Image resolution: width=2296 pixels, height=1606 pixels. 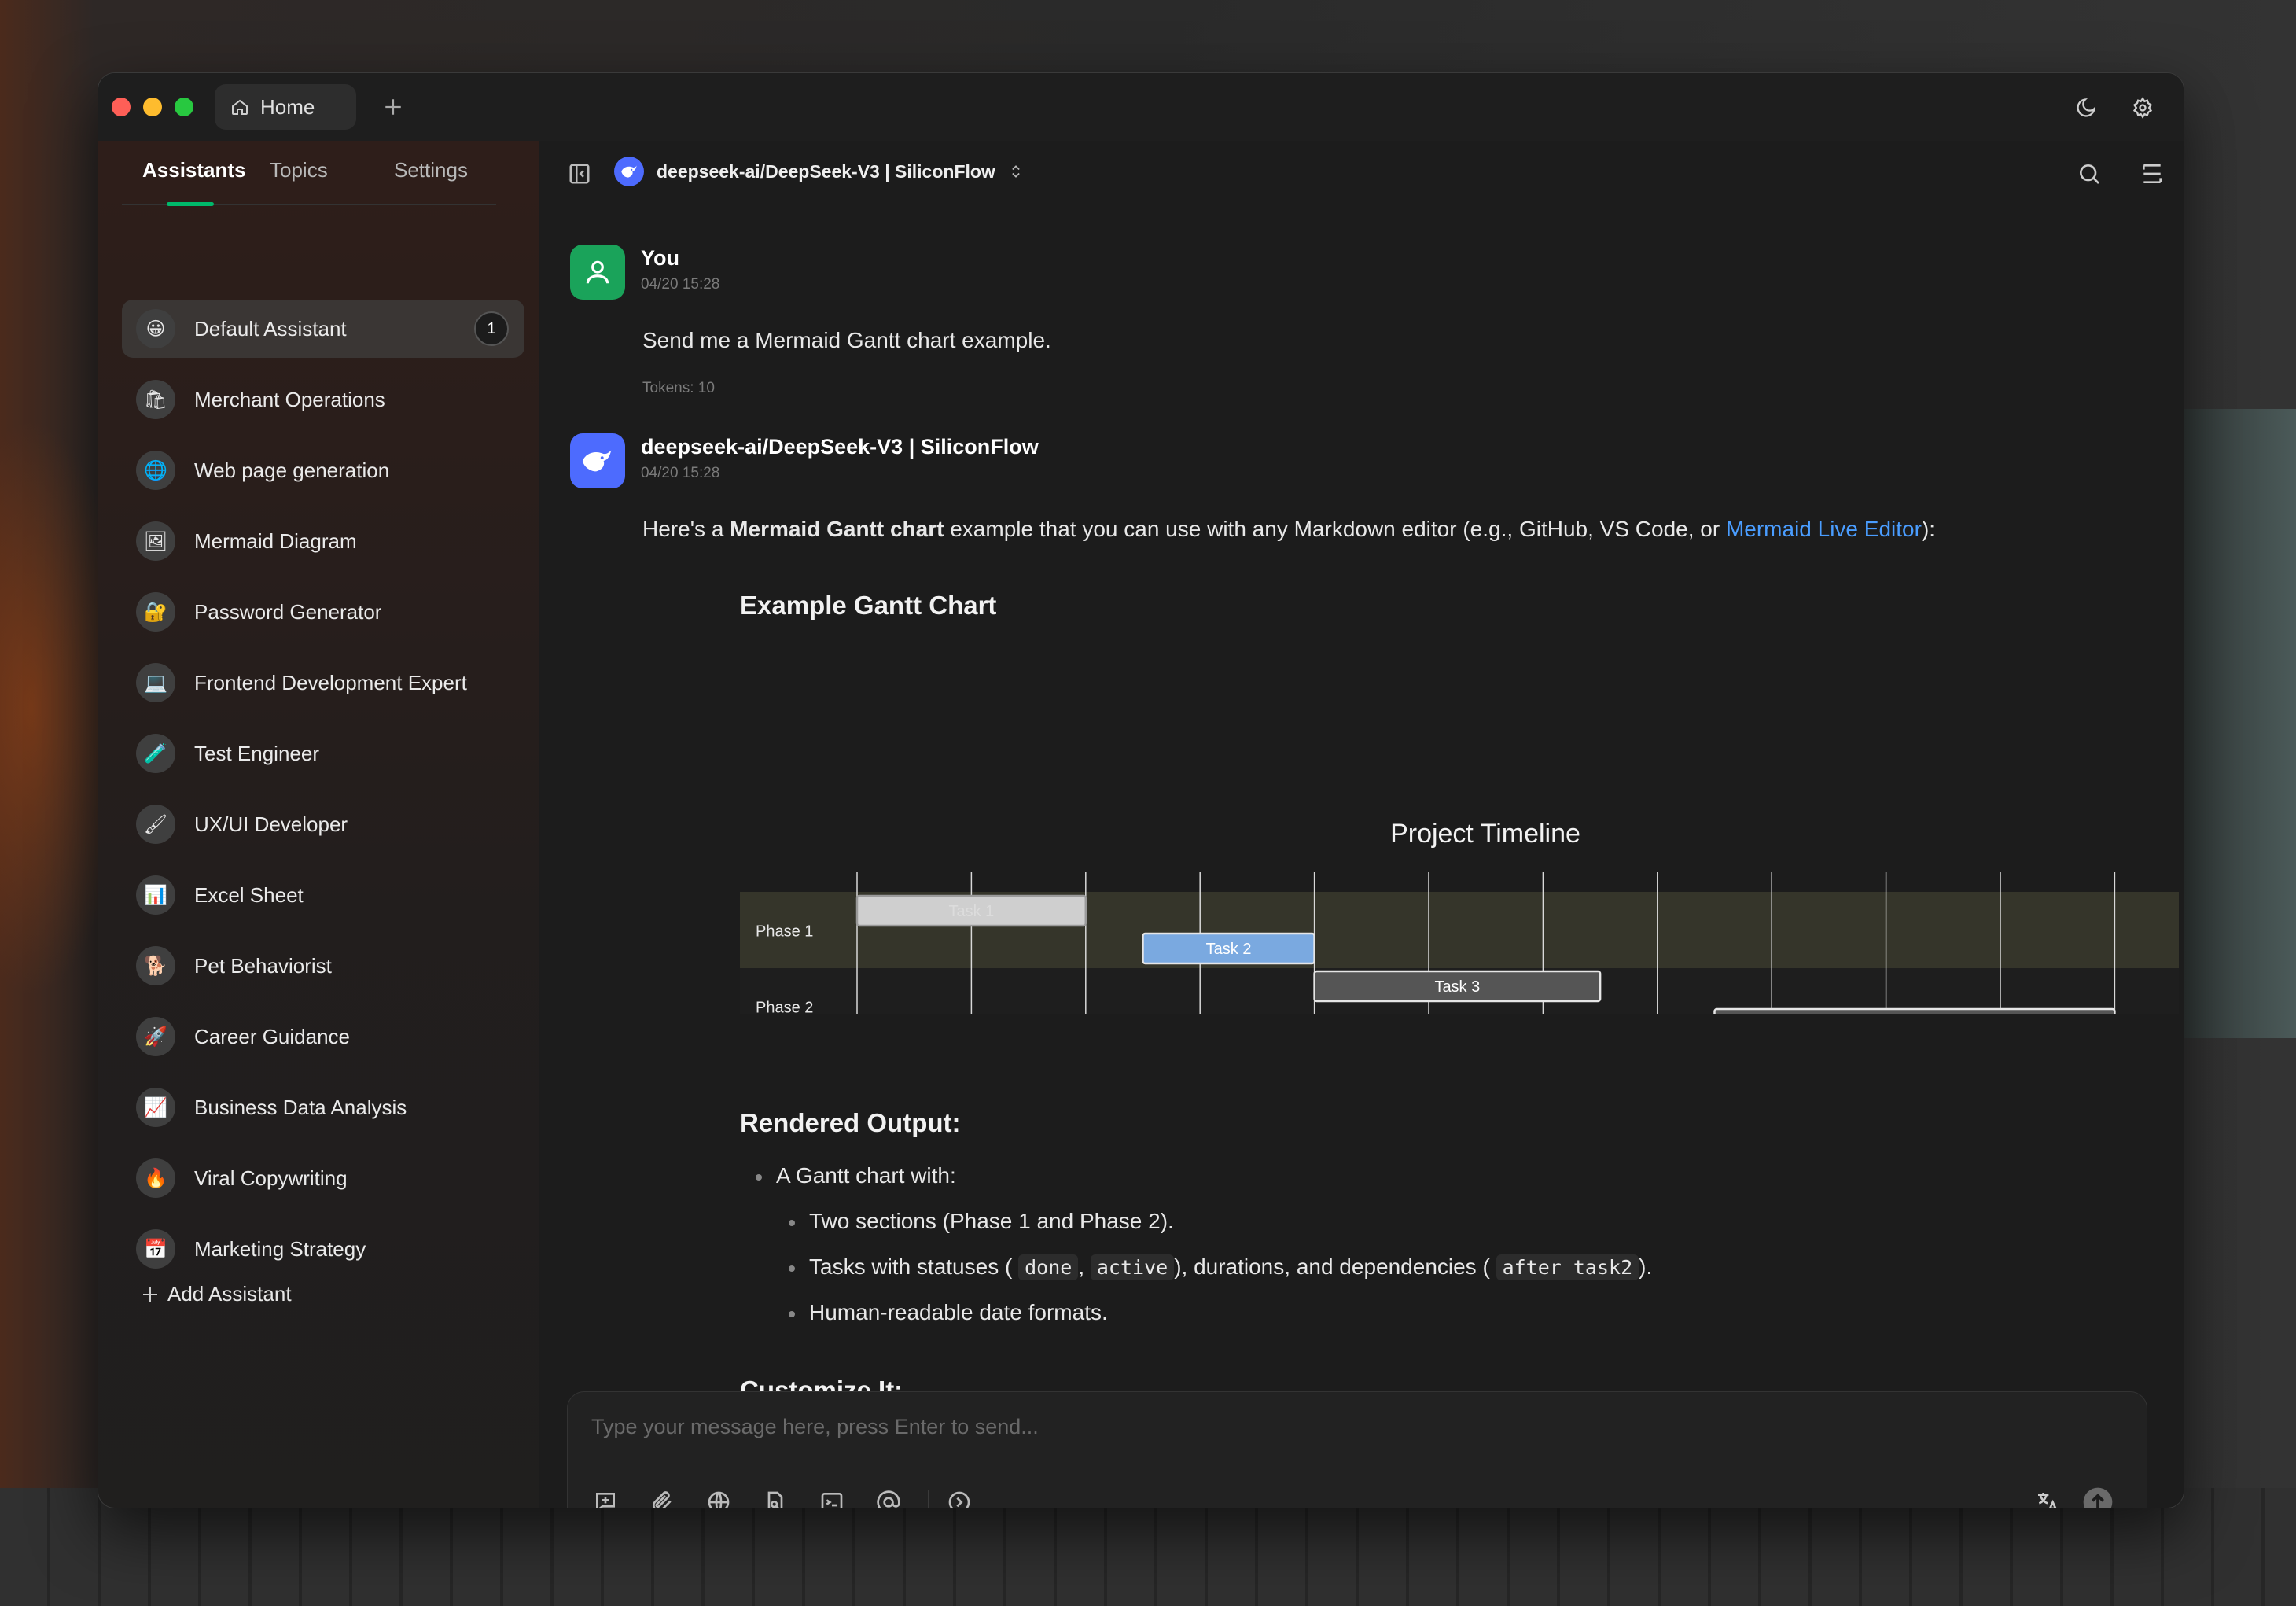 I want to click on knowledge-base-button, so click(x=775, y=1496).